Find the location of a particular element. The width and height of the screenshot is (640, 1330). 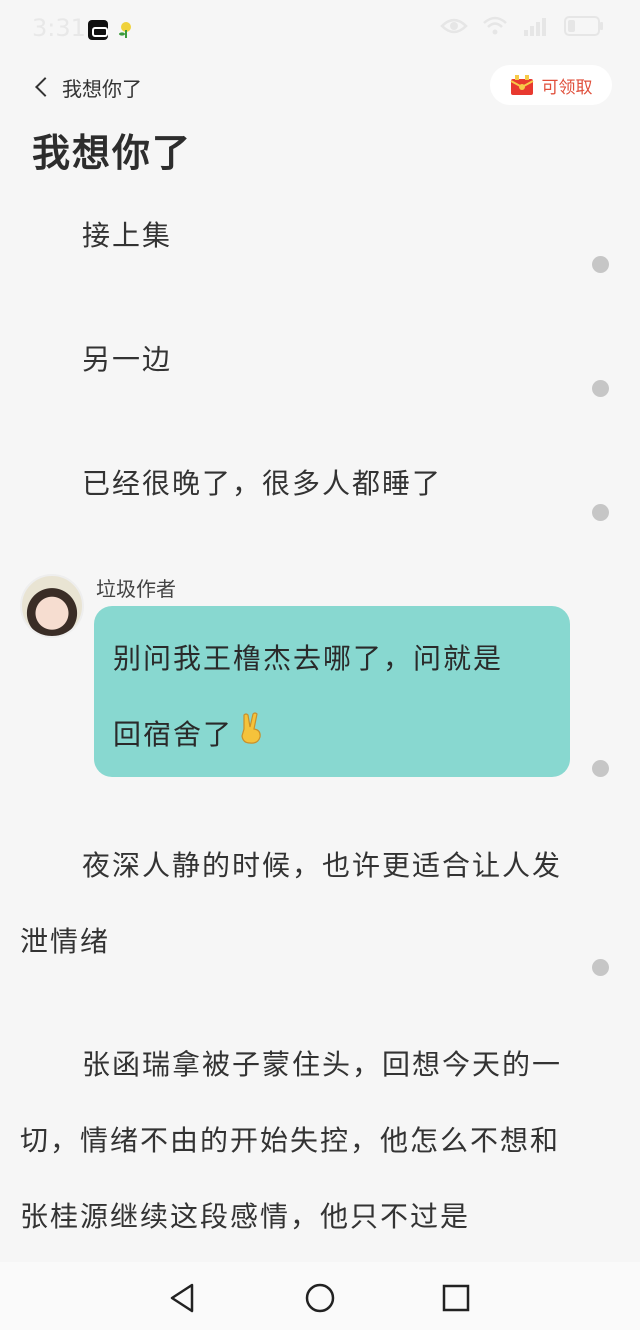

nav-home-button is located at coordinates (320, 1298).